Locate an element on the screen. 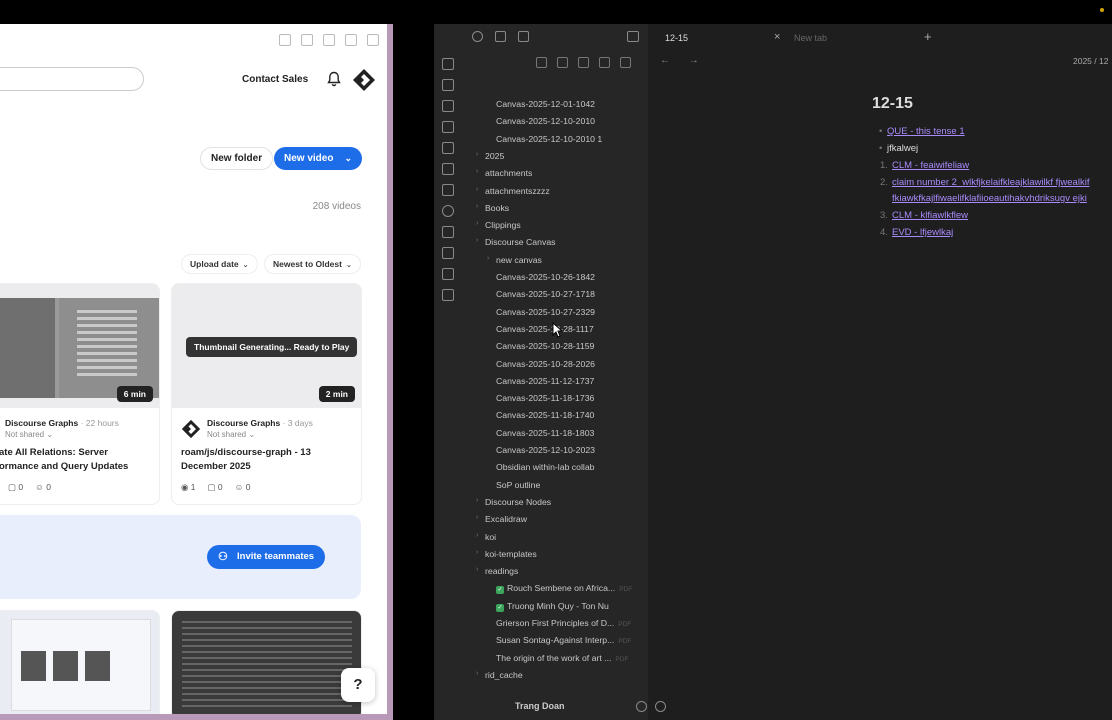  file-tree-item: › Clippings is located at coordinates (498, 225).